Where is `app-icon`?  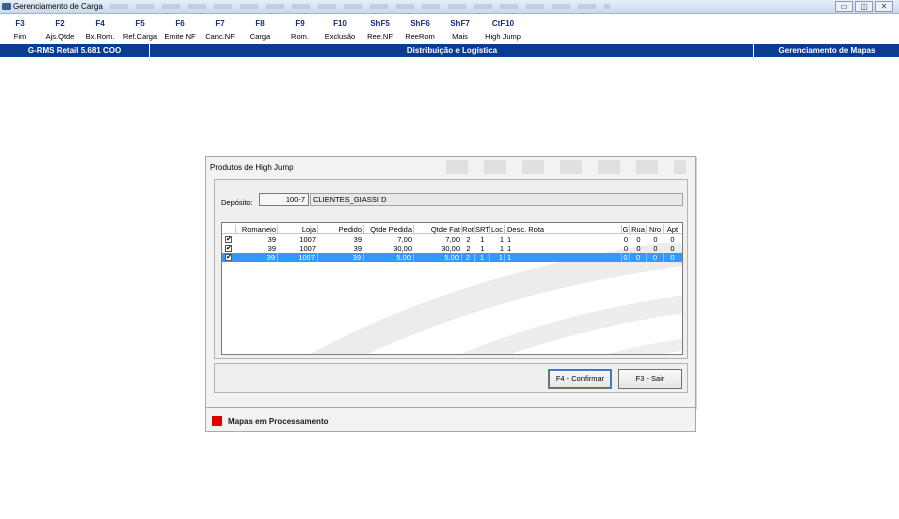 app-icon is located at coordinates (6, 6).